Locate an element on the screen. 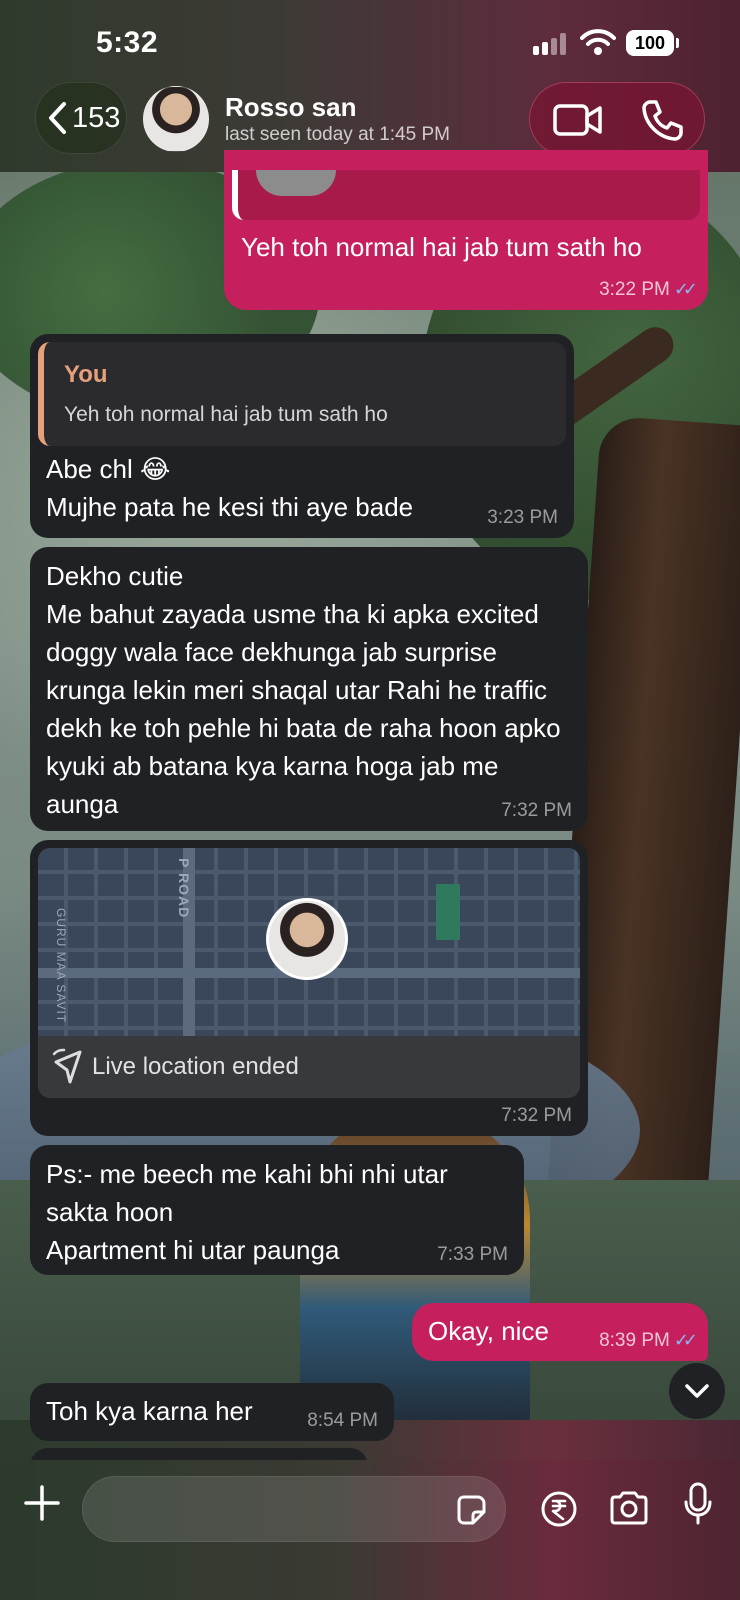 The width and height of the screenshot is (740, 1600). message-meta: 8:39 PM ✓✓ is located at coordinates (648, 1340).